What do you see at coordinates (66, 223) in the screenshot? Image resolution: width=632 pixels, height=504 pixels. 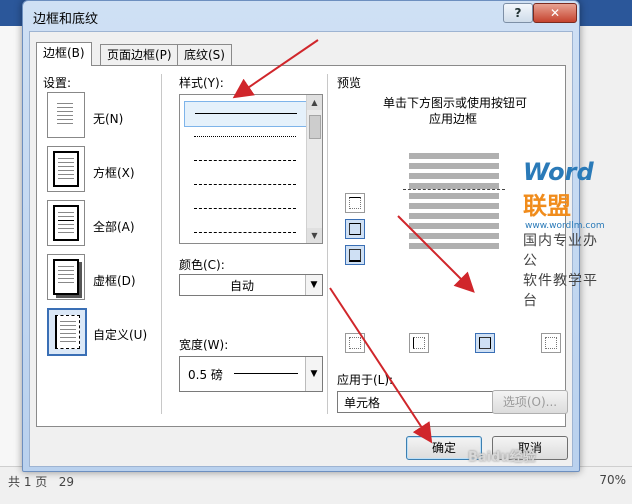 I see `setting-all-icon` at bounding box center [66, 223].